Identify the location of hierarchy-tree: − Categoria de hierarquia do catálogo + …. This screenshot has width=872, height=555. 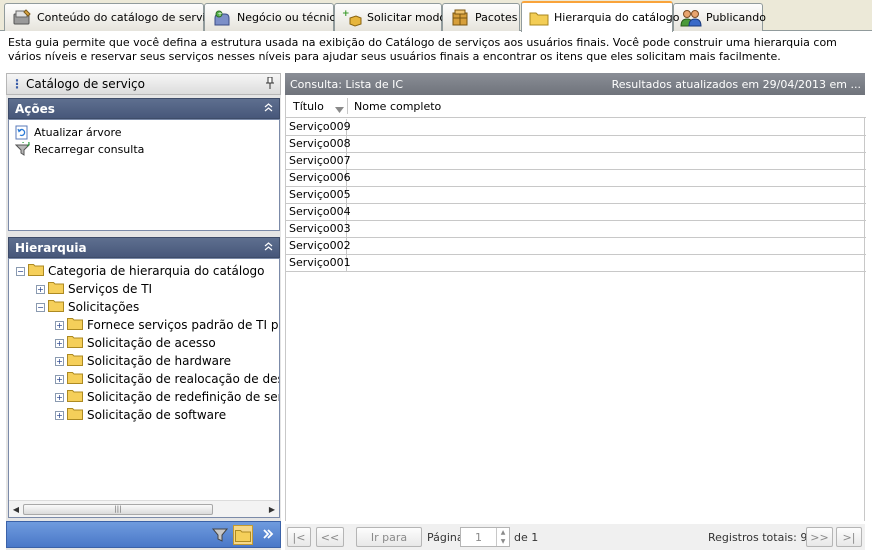
(144, 379).